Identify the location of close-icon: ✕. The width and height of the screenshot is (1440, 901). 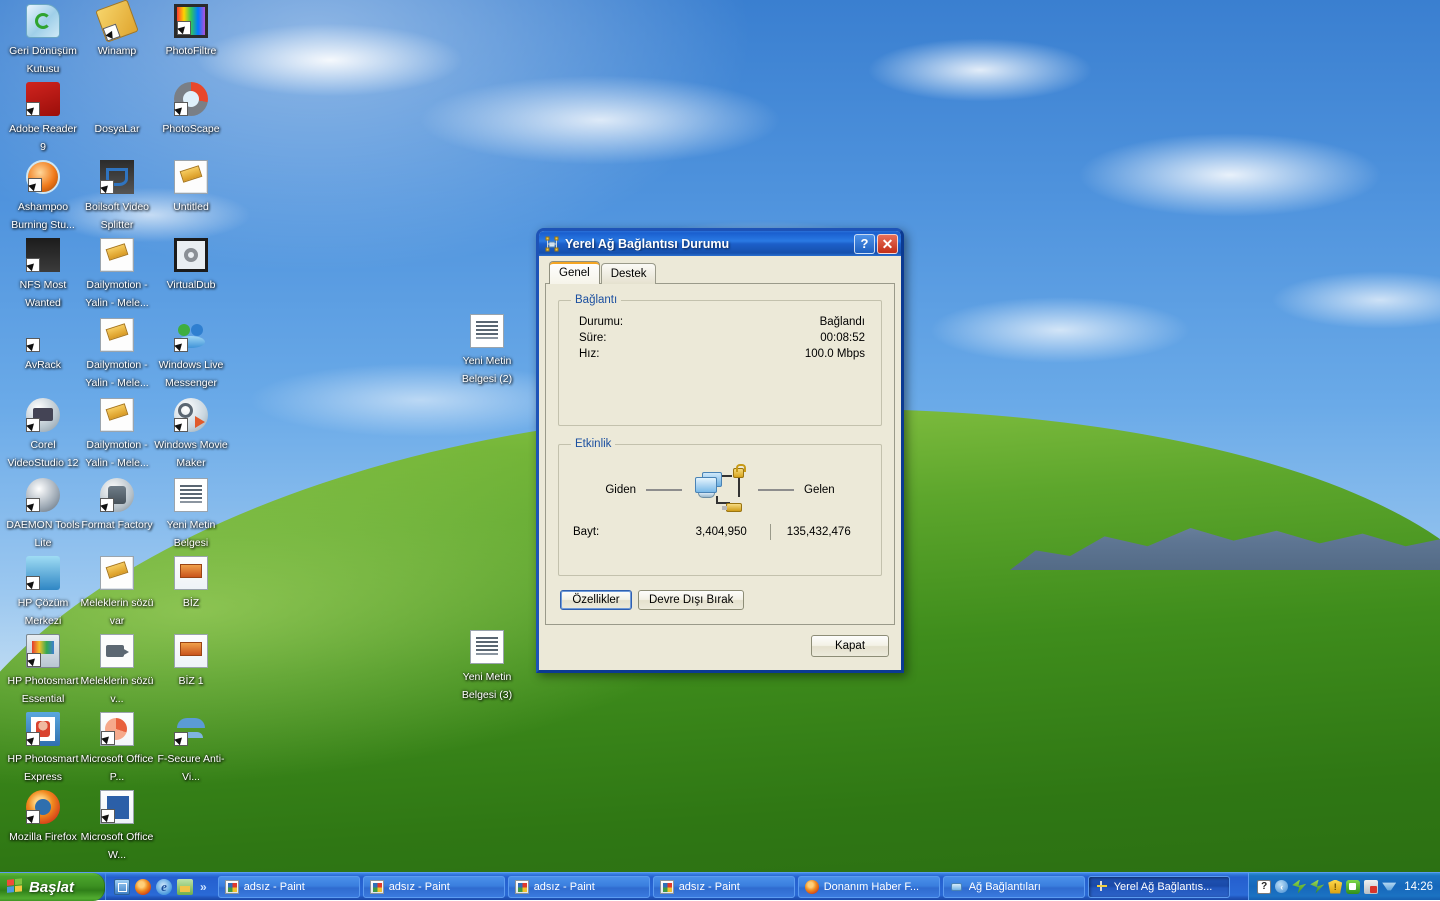
(887, 244).